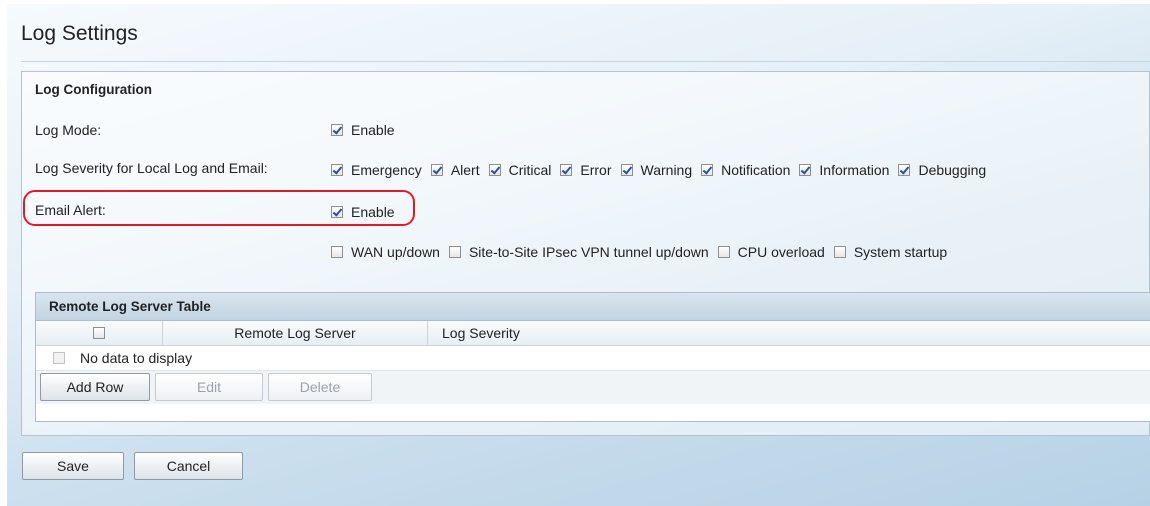 This screenshot has width=1150, height=506. I want to click on wan-updown-label: WAN up/down, so click(395, 252).